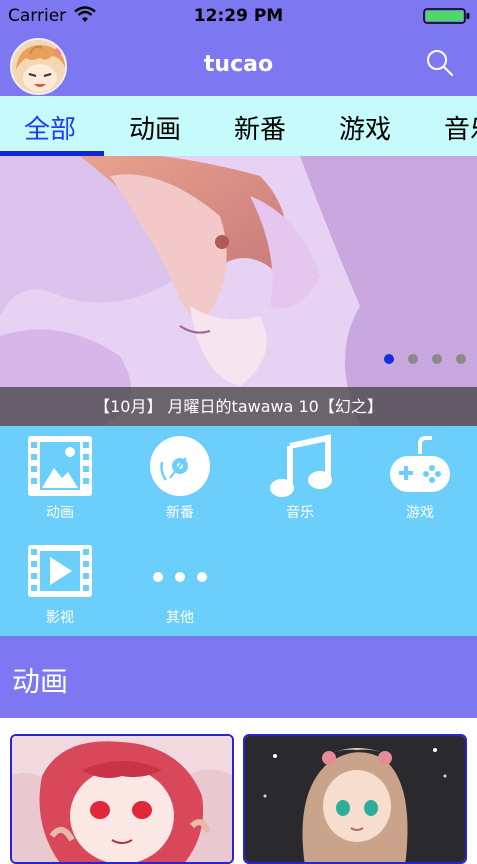 Image resolution: width=477 pixels, height=864 pixels. What do you see at coordinates (365, 127) in the screenshot?
I see `tab-games: 游戏` at bounding box center [365, 127].